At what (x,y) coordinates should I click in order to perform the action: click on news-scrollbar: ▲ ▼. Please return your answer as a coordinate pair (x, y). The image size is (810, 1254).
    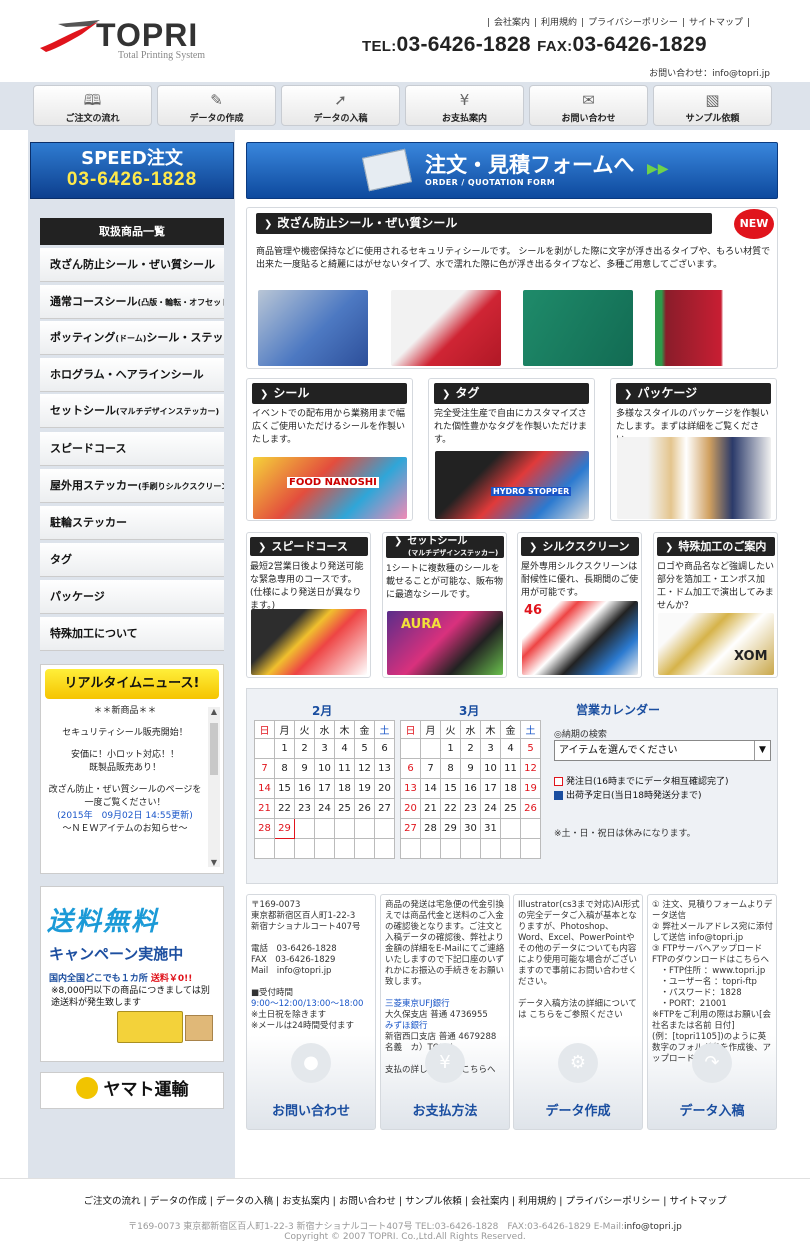
    Looking at the image, I should click on (214, 787).